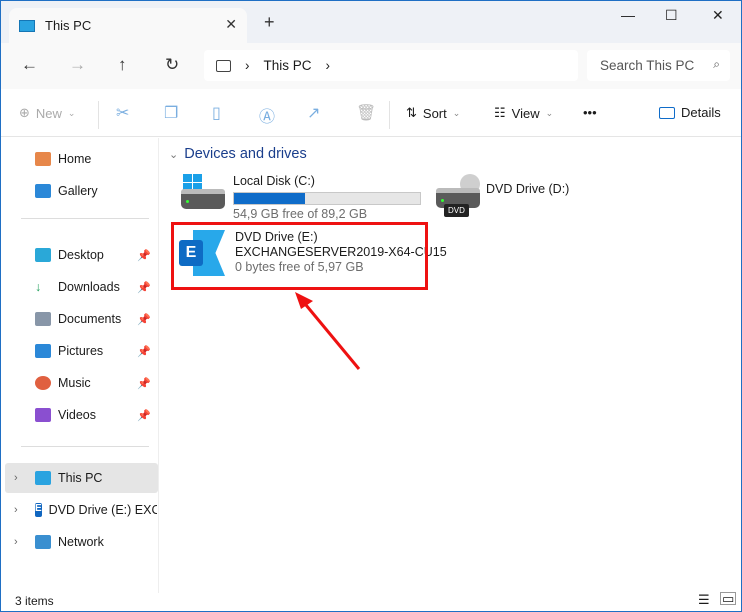 This screenshot has width=742, height=612. Describe the element at coordinates (171, 113) in the screenshot. I see `copy-icon: ❐` at that location.